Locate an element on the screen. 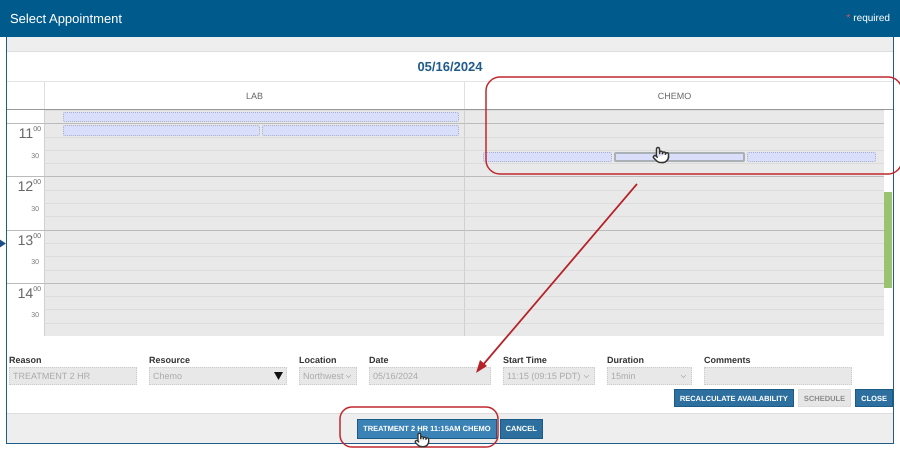 This screenshot has height=452, width=900. field-label: Duration is located at coordinates (626, 360).